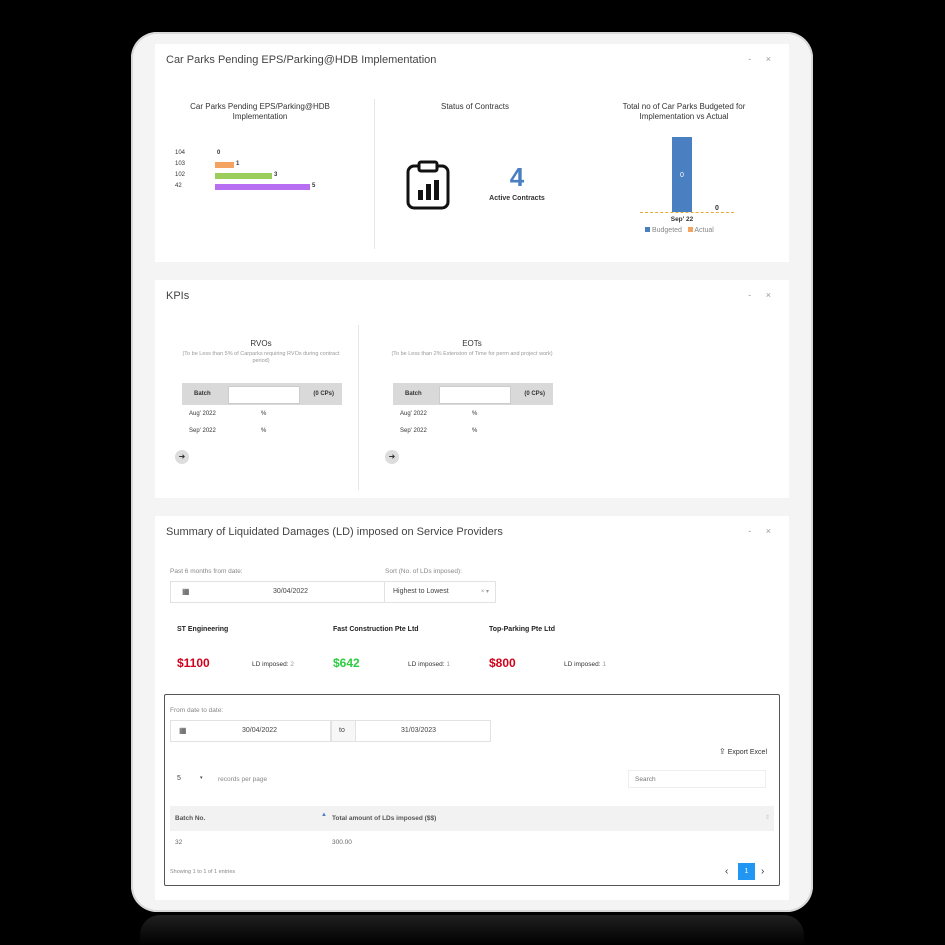 This screenshot has width=945, height=945. What do you see at coordinates (202, 414) in the screenshot?
I see `rvo-month: Aug' 2022` at bounding box center [202, 414].